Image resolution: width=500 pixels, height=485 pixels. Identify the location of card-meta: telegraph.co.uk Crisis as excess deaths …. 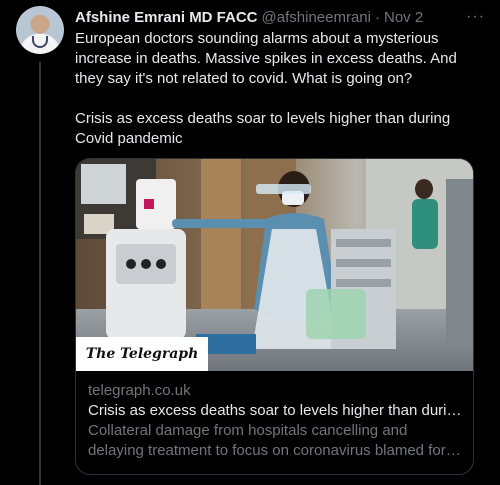
(277, 421).